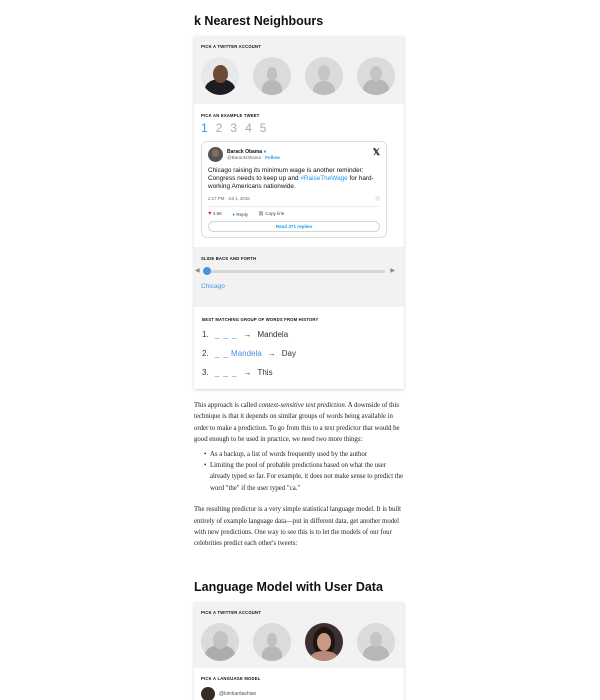  I want to click on list-item: 2. _ _ Mandela → Day, so click(249, 353).